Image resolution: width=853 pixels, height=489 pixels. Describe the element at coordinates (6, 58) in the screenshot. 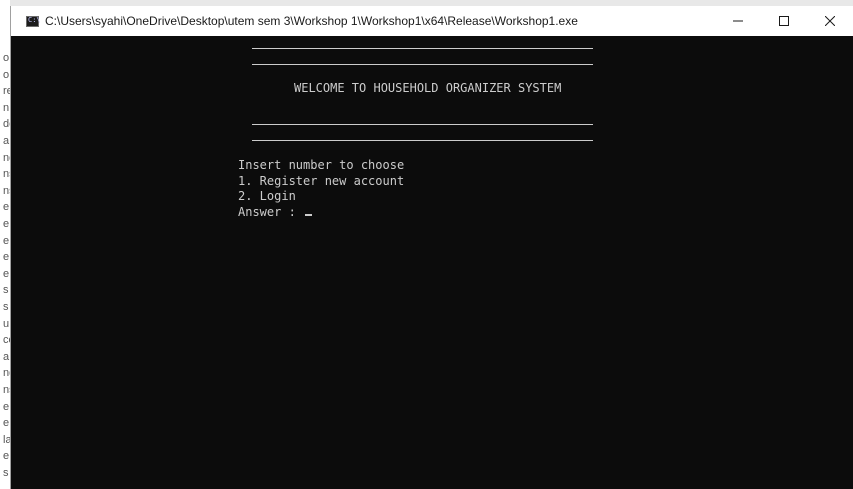

I see `background-text-fragment: oı` at that location.